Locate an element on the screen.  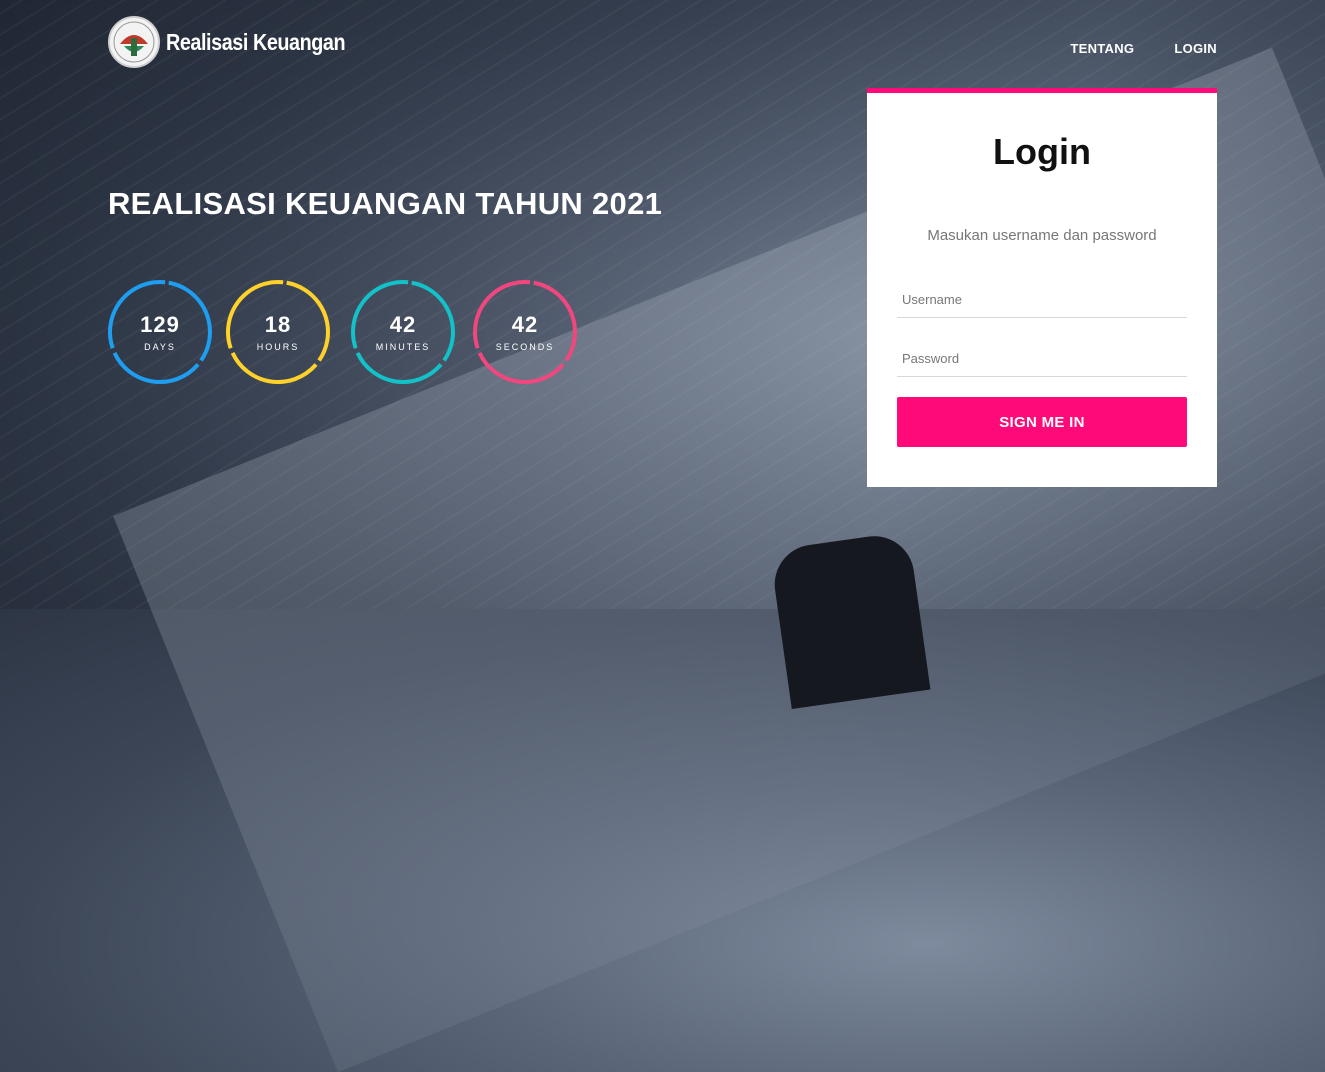
countdown-minutes-value: 42 is located at coordinates (403, 324).